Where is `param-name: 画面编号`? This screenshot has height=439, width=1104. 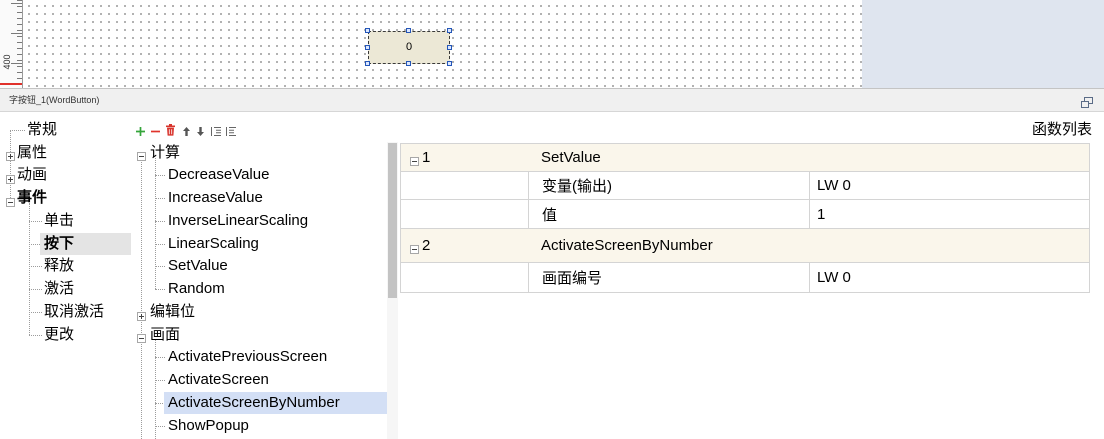
param-name: 画面编号 is located at coordinates (668, 277).